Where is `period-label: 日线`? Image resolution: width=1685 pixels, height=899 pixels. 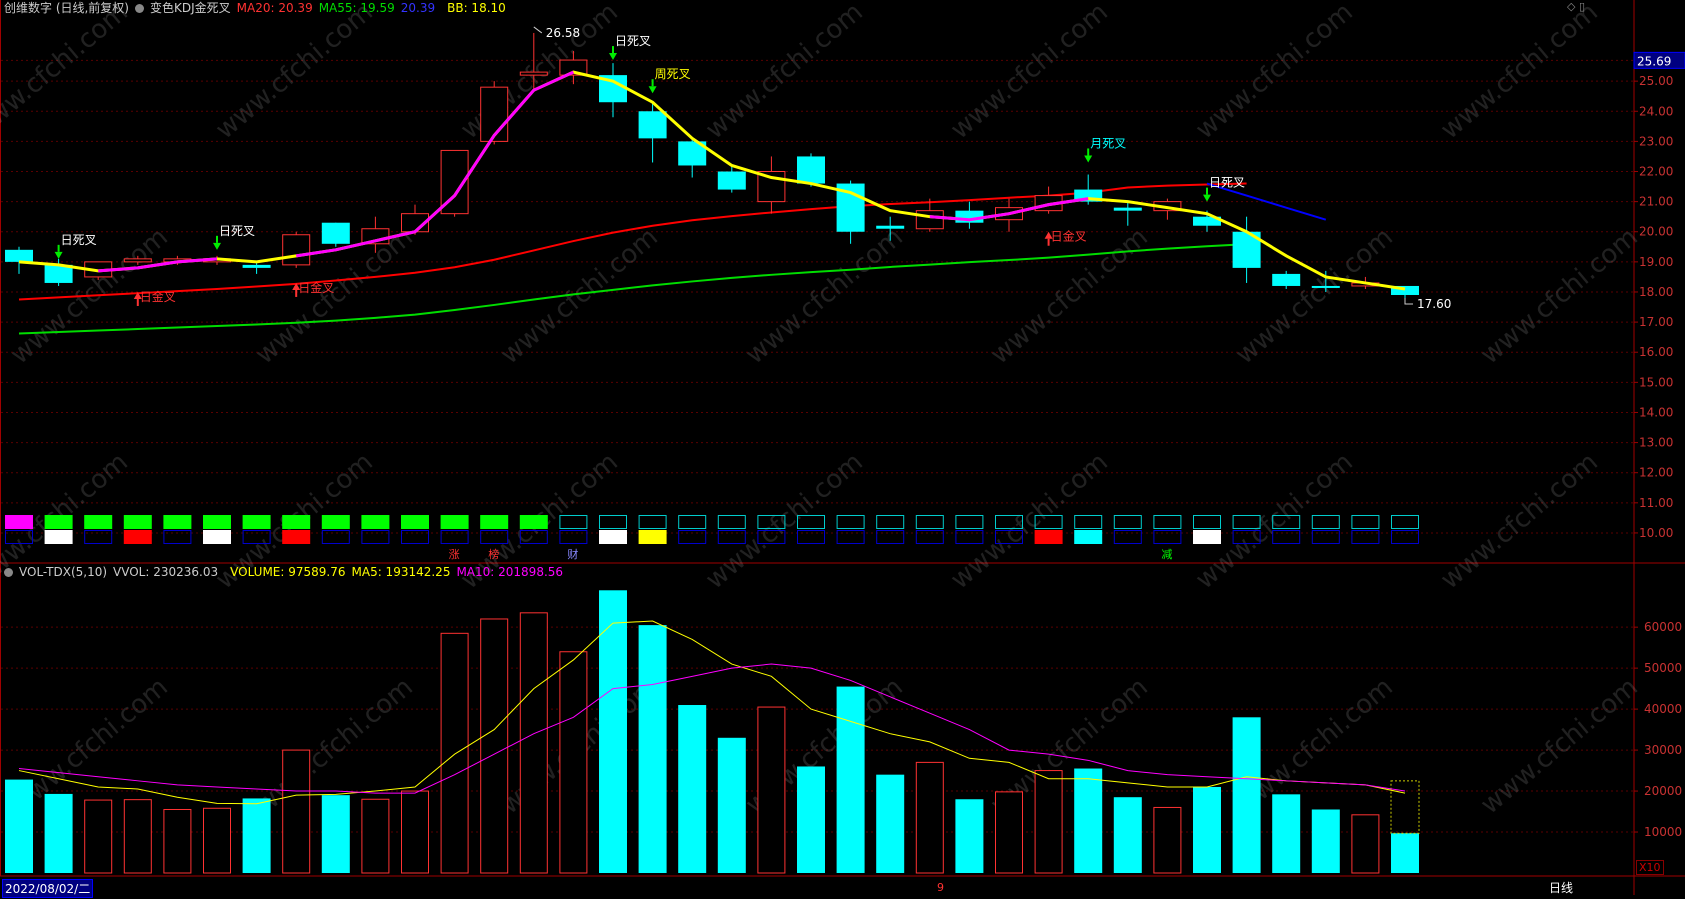 period-label: 日线 is located at coordinates (1561, 887).